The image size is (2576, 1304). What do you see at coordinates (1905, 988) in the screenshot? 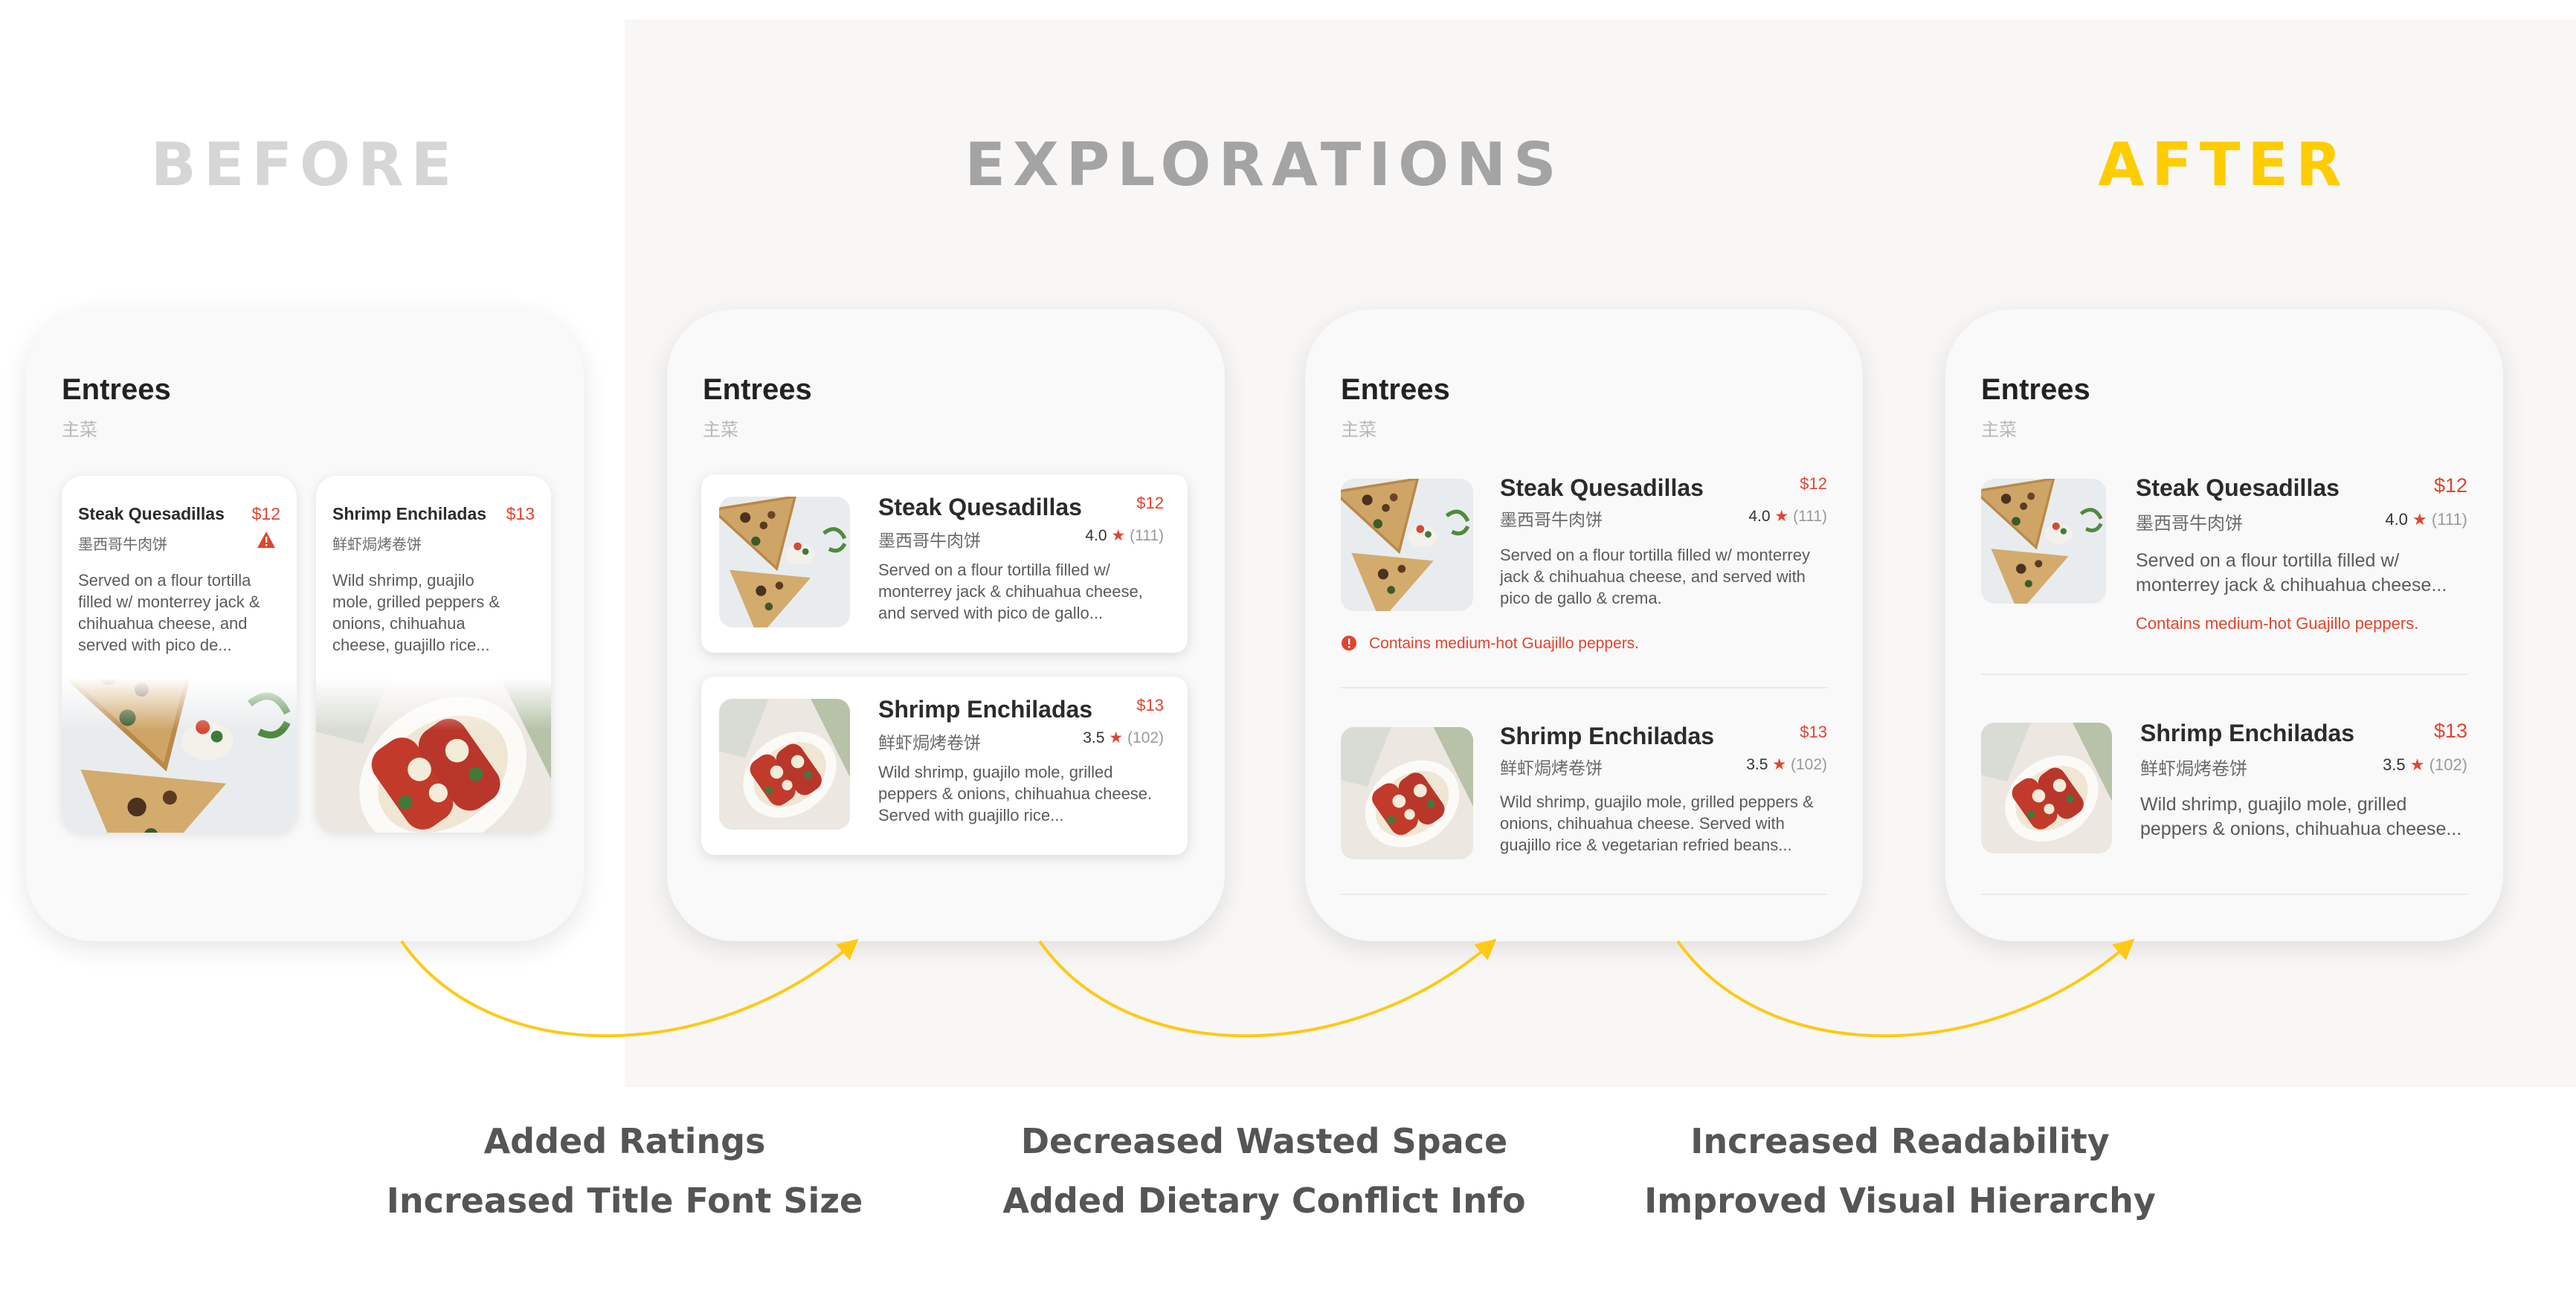
I see `arrow-exploration-2-to-after` at bounding box center [1905, 988].